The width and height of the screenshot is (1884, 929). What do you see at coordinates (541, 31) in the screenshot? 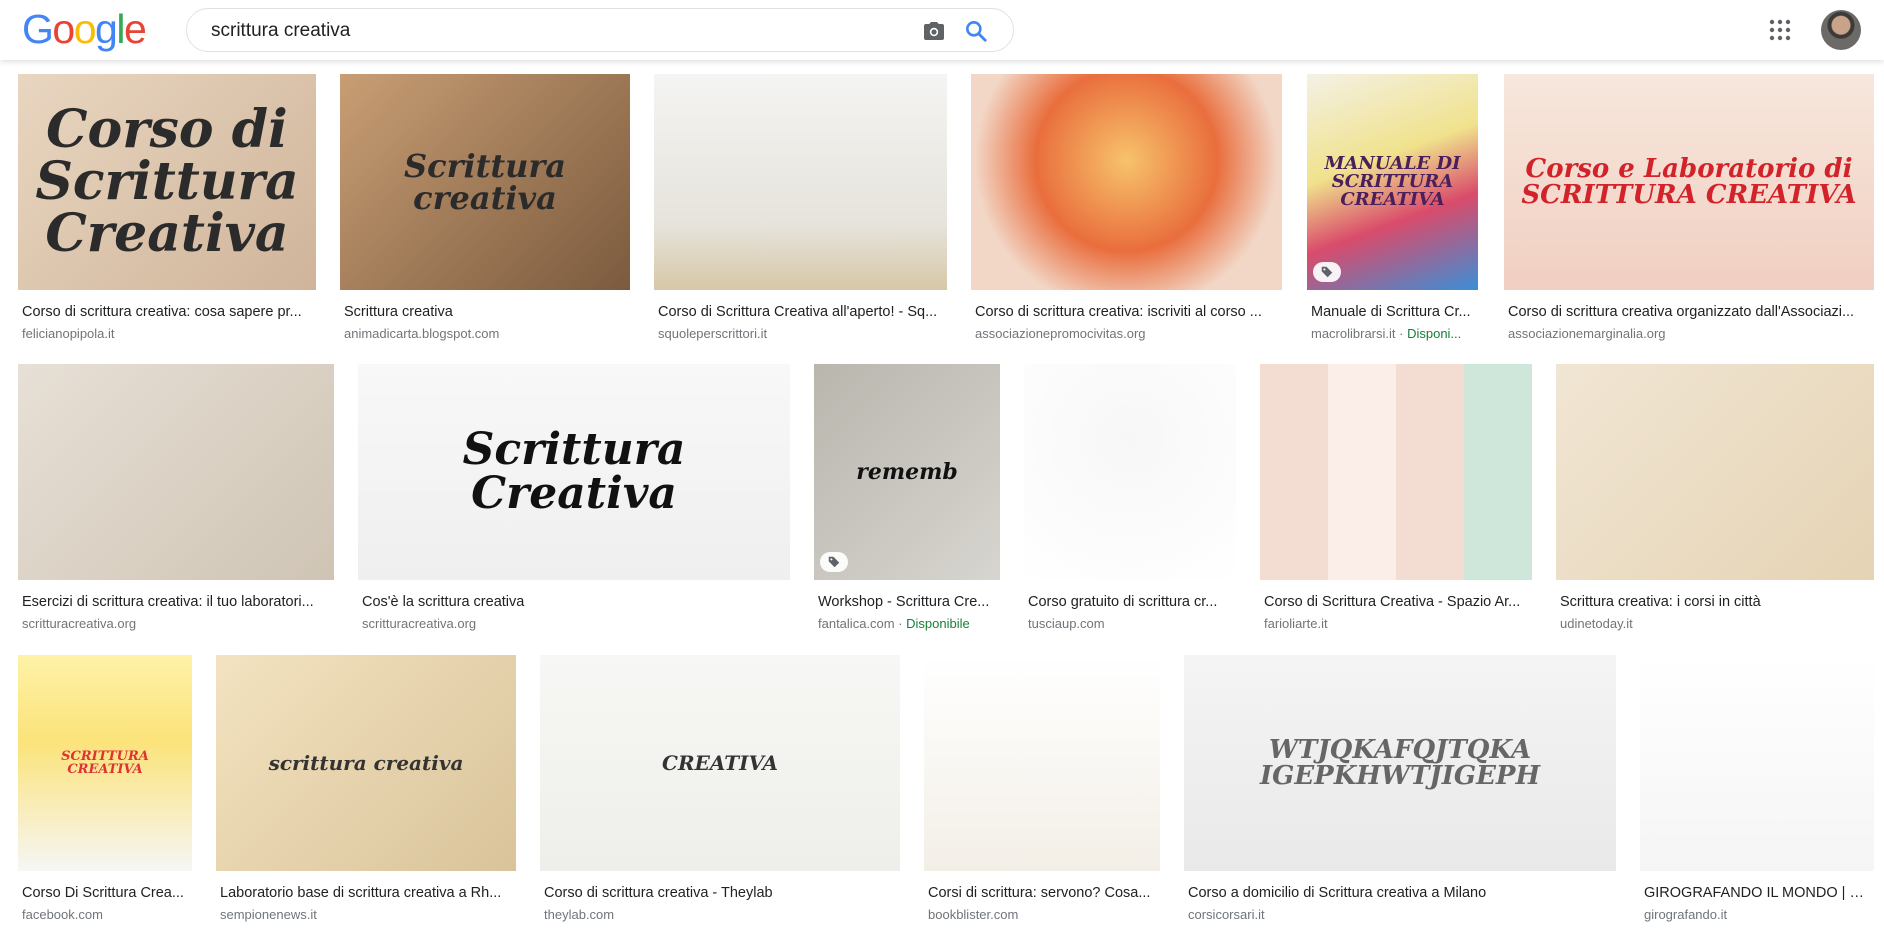
I see `search-input` at bounding box center [541, 31].